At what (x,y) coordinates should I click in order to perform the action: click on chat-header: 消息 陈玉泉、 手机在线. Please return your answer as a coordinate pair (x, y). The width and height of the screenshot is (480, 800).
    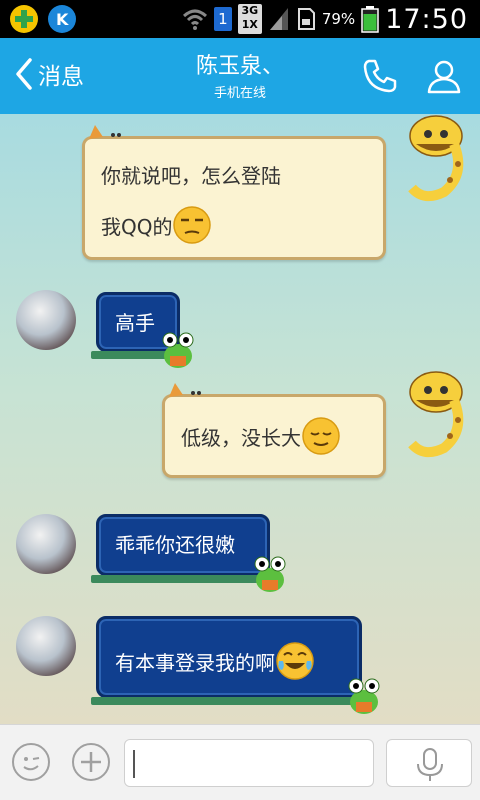
    Looking at the image, I should click on (240, 76).